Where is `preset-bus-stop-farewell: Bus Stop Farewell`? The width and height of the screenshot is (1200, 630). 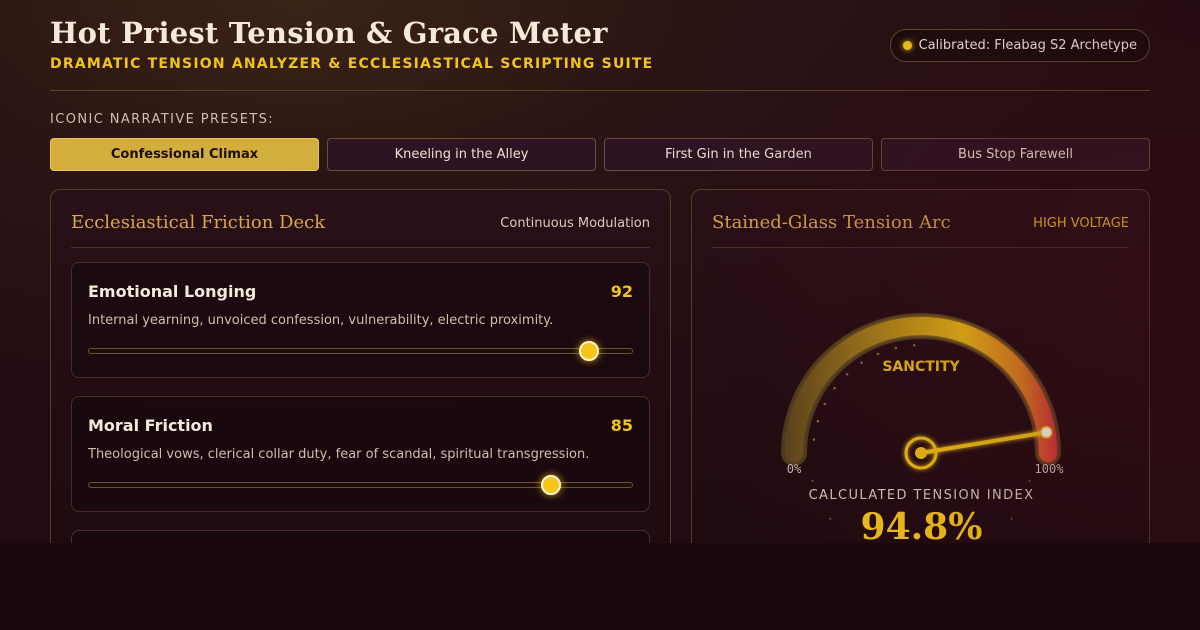
preset-bus-stop-farewell: Bus Stop Farewell is located at coordinates (1015, 154).